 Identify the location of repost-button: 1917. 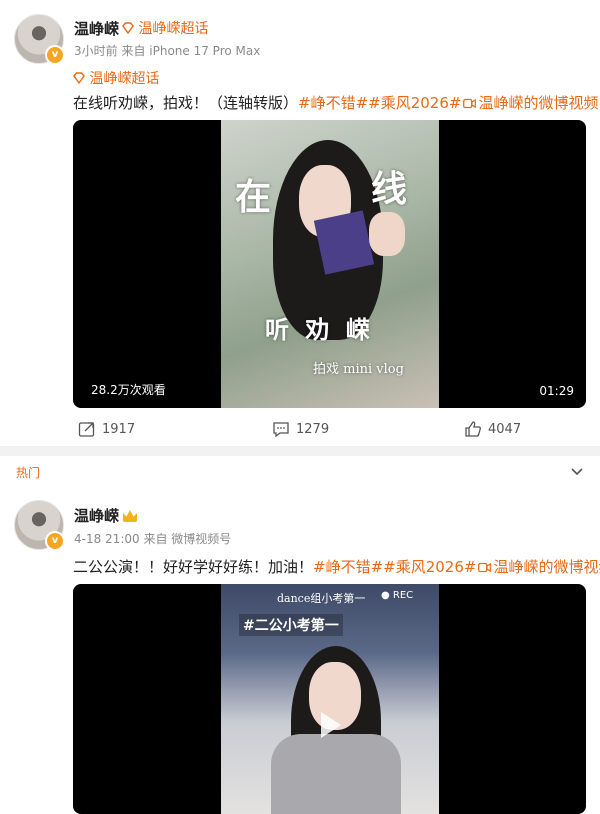
(106, 429).